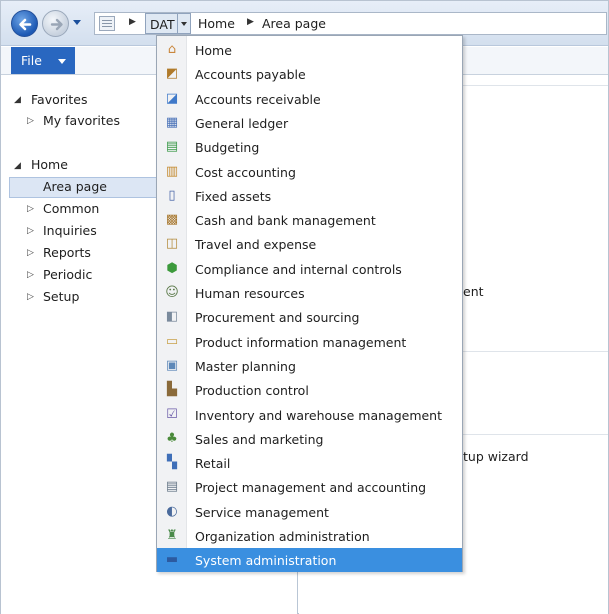  What do you see at coordinates (245, 366) in the screenshot?
I see `menu-item-label: Master planning` at bounding box center [245, 366].